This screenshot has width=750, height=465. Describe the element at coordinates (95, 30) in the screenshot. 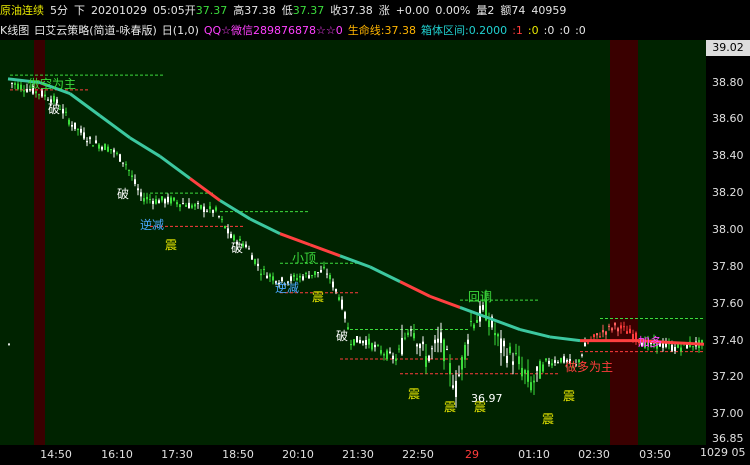

I see `strategy-name: 曰艾云策略(简道-咏春版)` at that location.